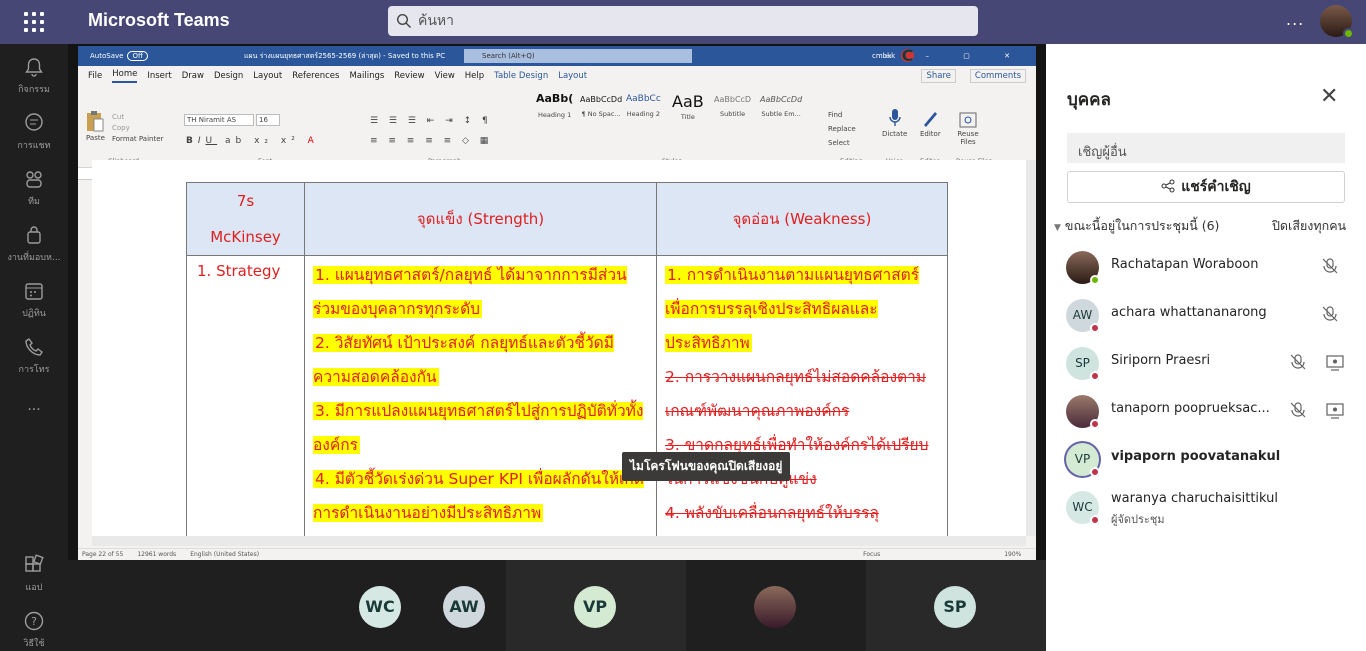 The height and width of the screenshot is (651, 1366). Describe the element at coordinates (938, 76) in the screenshot. I see `word-share-button: Share` at that location.